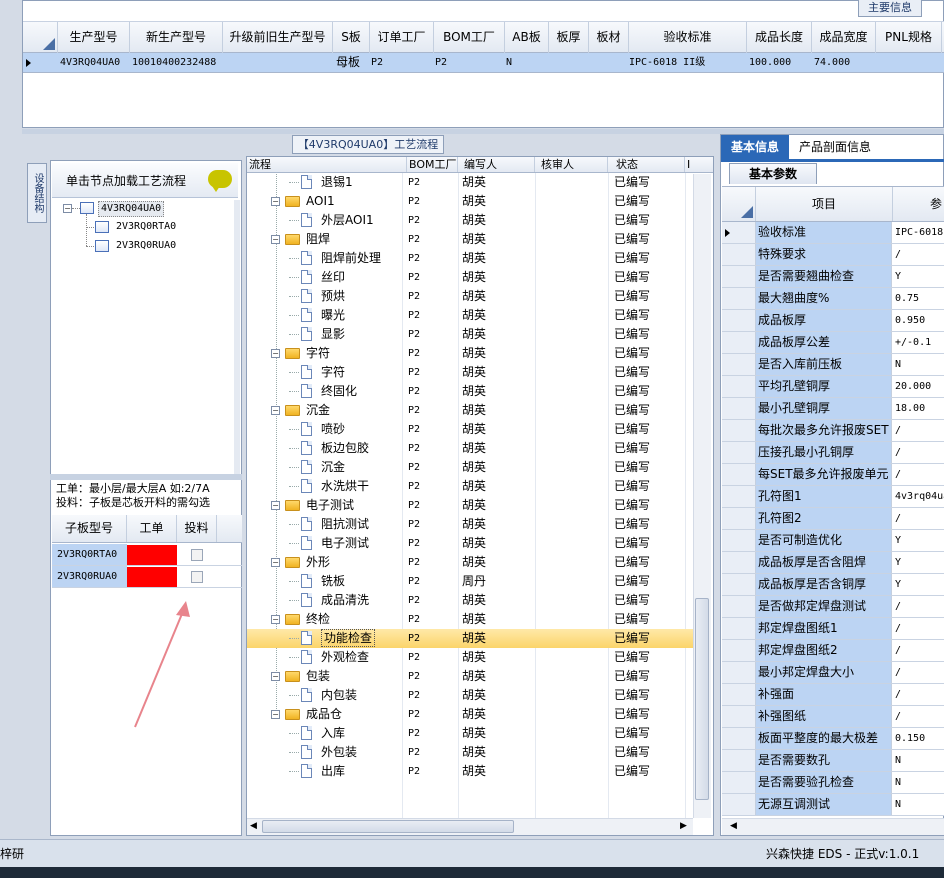 The width and height of the screenshot is (944, 878). I want to click on param-row: 是否需要数孔 N, so click(833, 761).